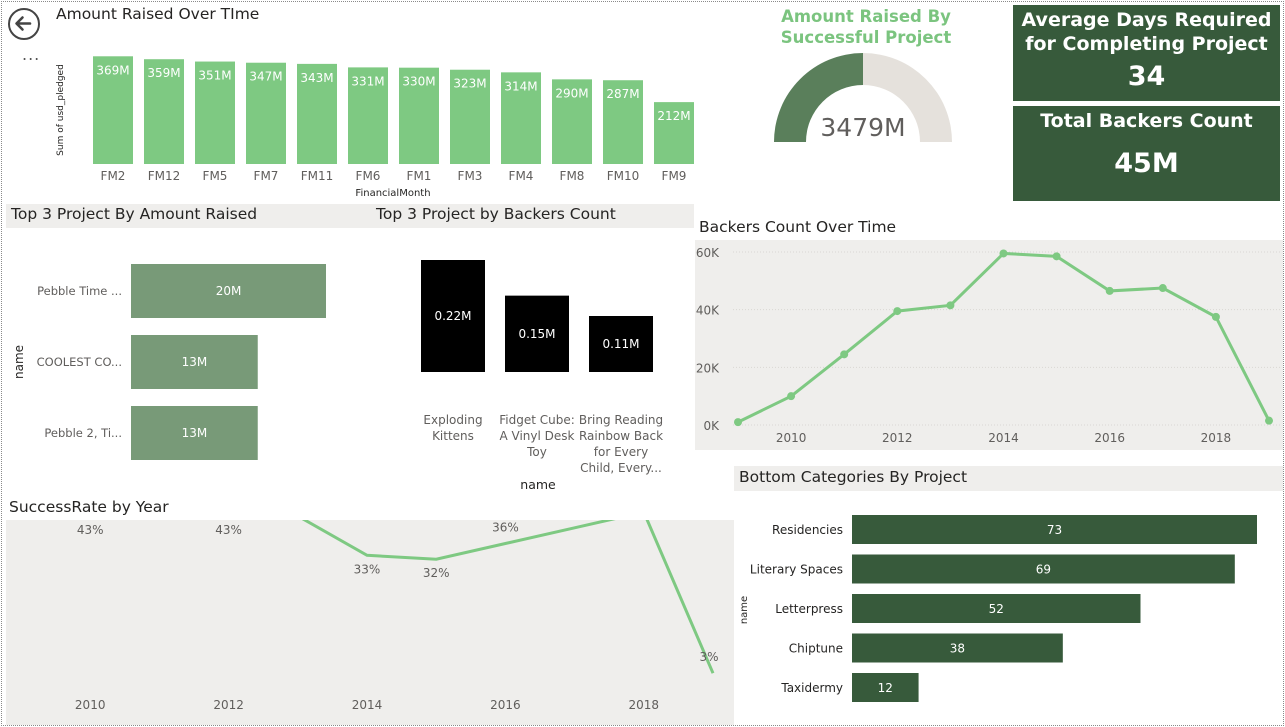 The image size is (1285, 727). What do you see at coordinates (113, 176) in the screenshot?
I see `x-tick-label: FM2` at bounding box center [113, 176].